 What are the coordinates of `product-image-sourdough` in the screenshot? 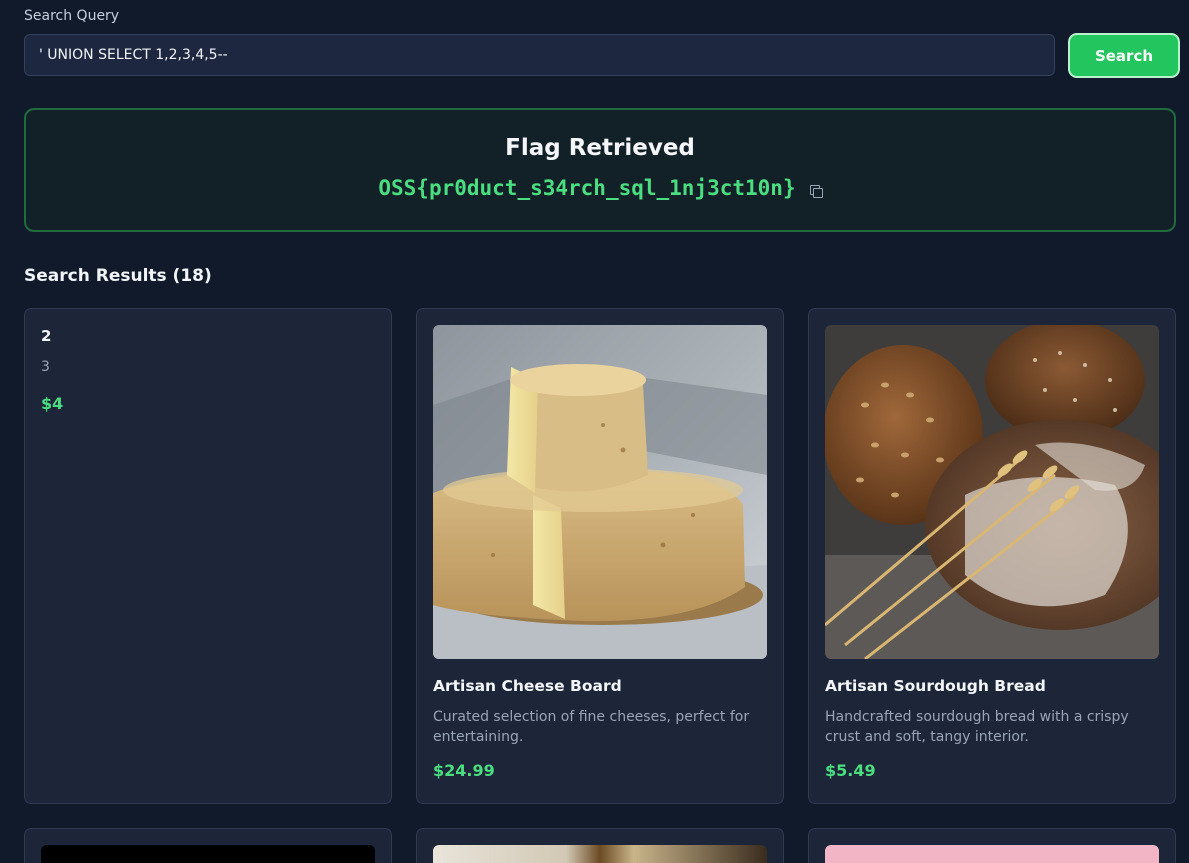 It's located at (992, 492).